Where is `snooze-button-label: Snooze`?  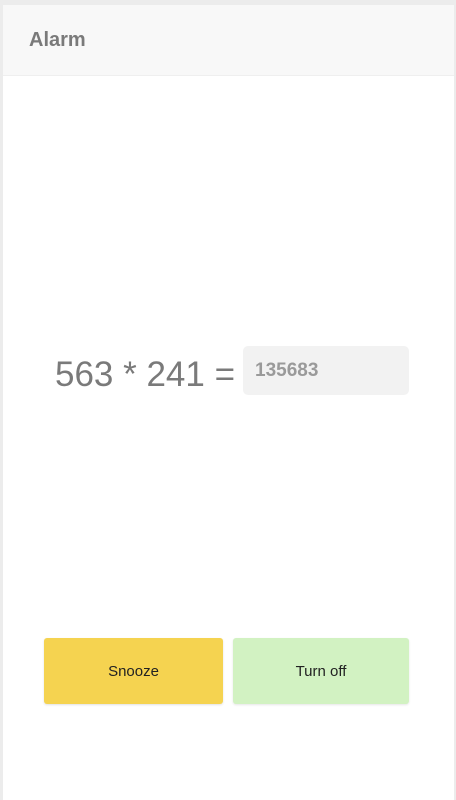 snooze-button-label: Snooze is located at coordinates (133, 671).